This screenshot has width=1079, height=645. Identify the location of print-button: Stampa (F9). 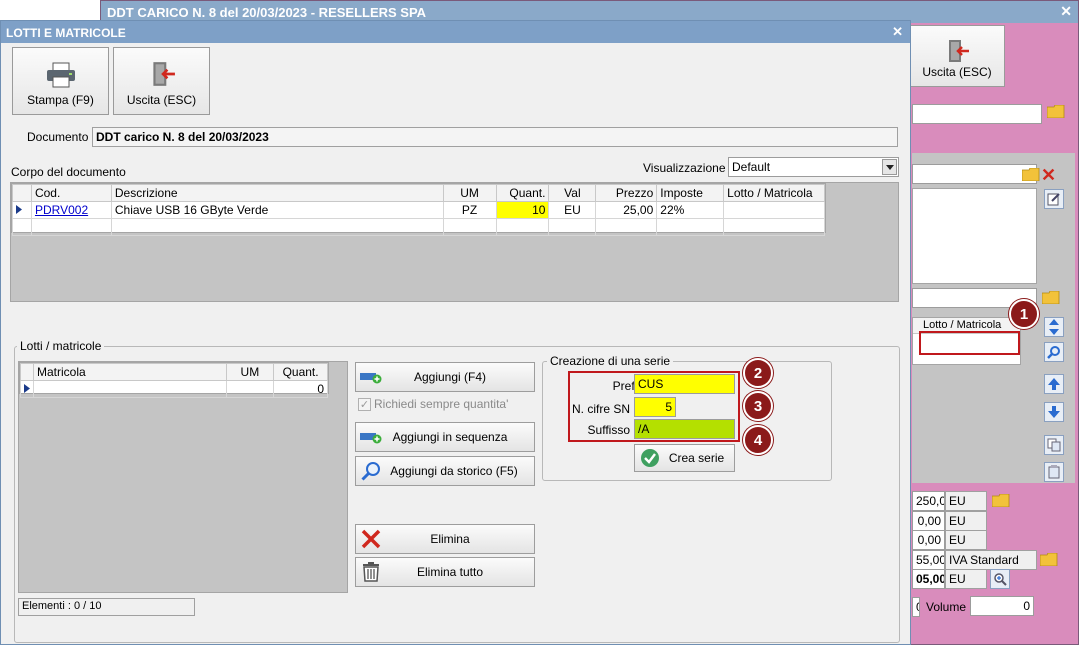
(60, 81).